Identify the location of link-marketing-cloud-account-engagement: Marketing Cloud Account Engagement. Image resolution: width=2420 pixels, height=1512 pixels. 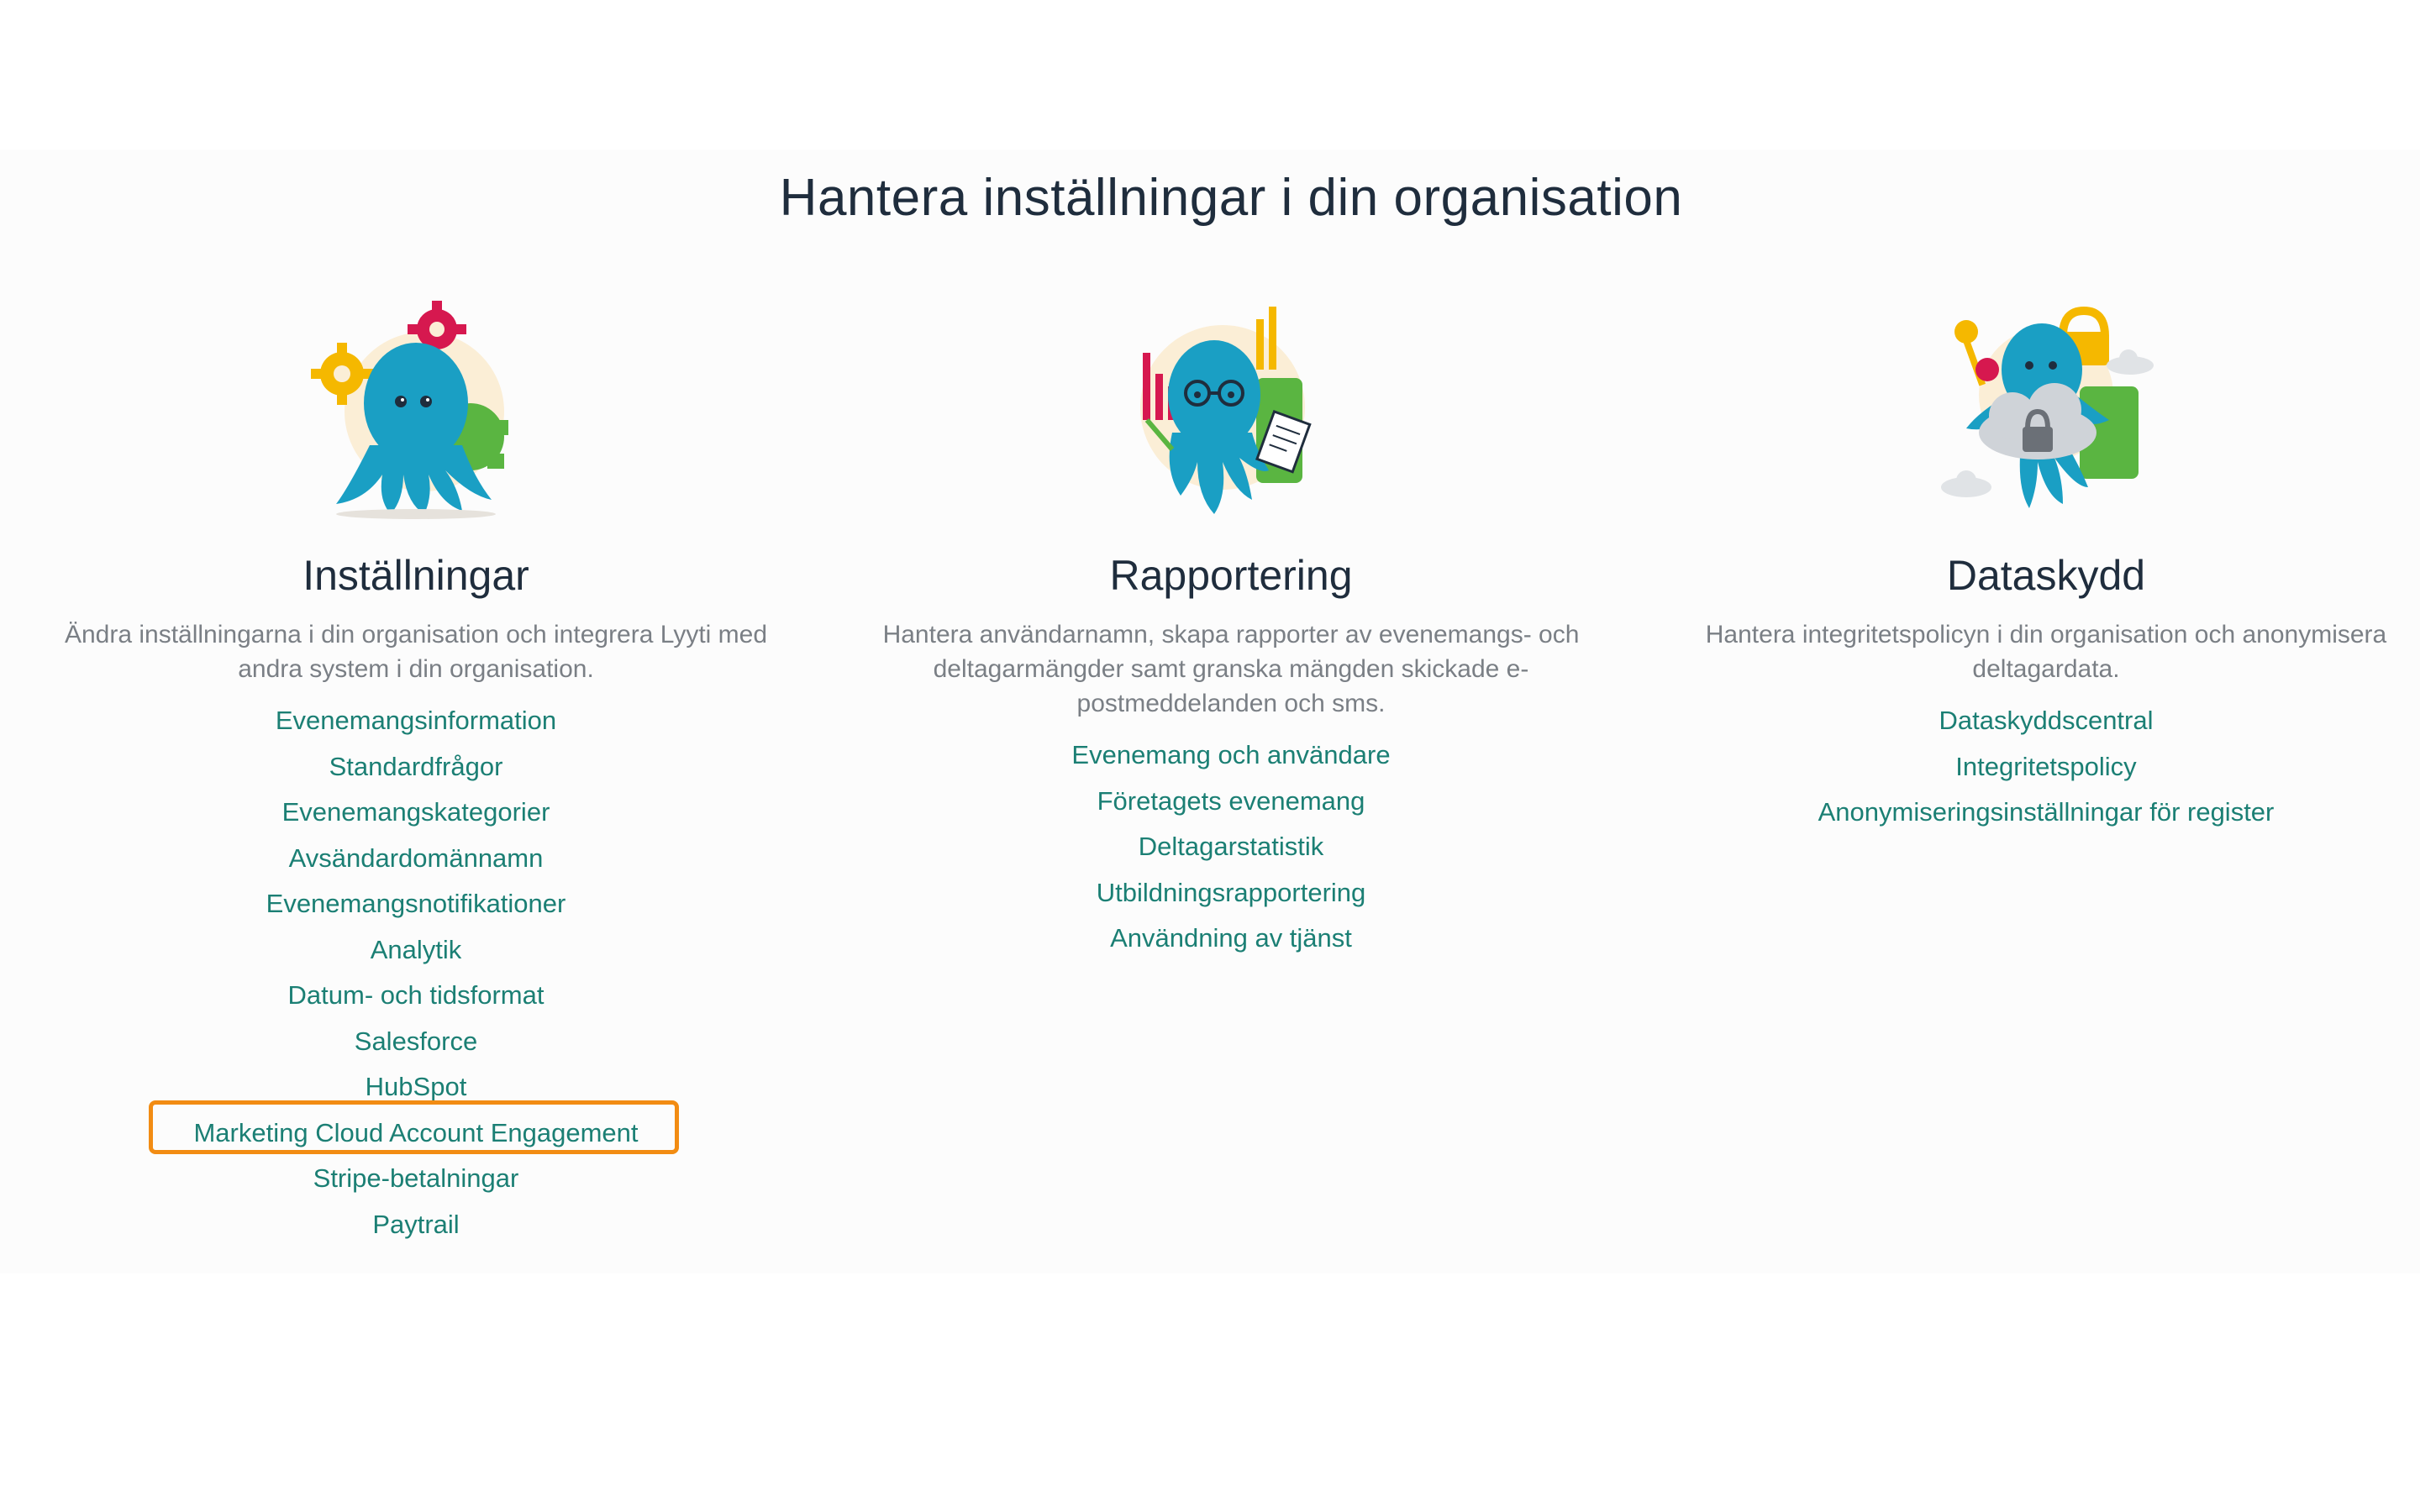
(415, 1132).